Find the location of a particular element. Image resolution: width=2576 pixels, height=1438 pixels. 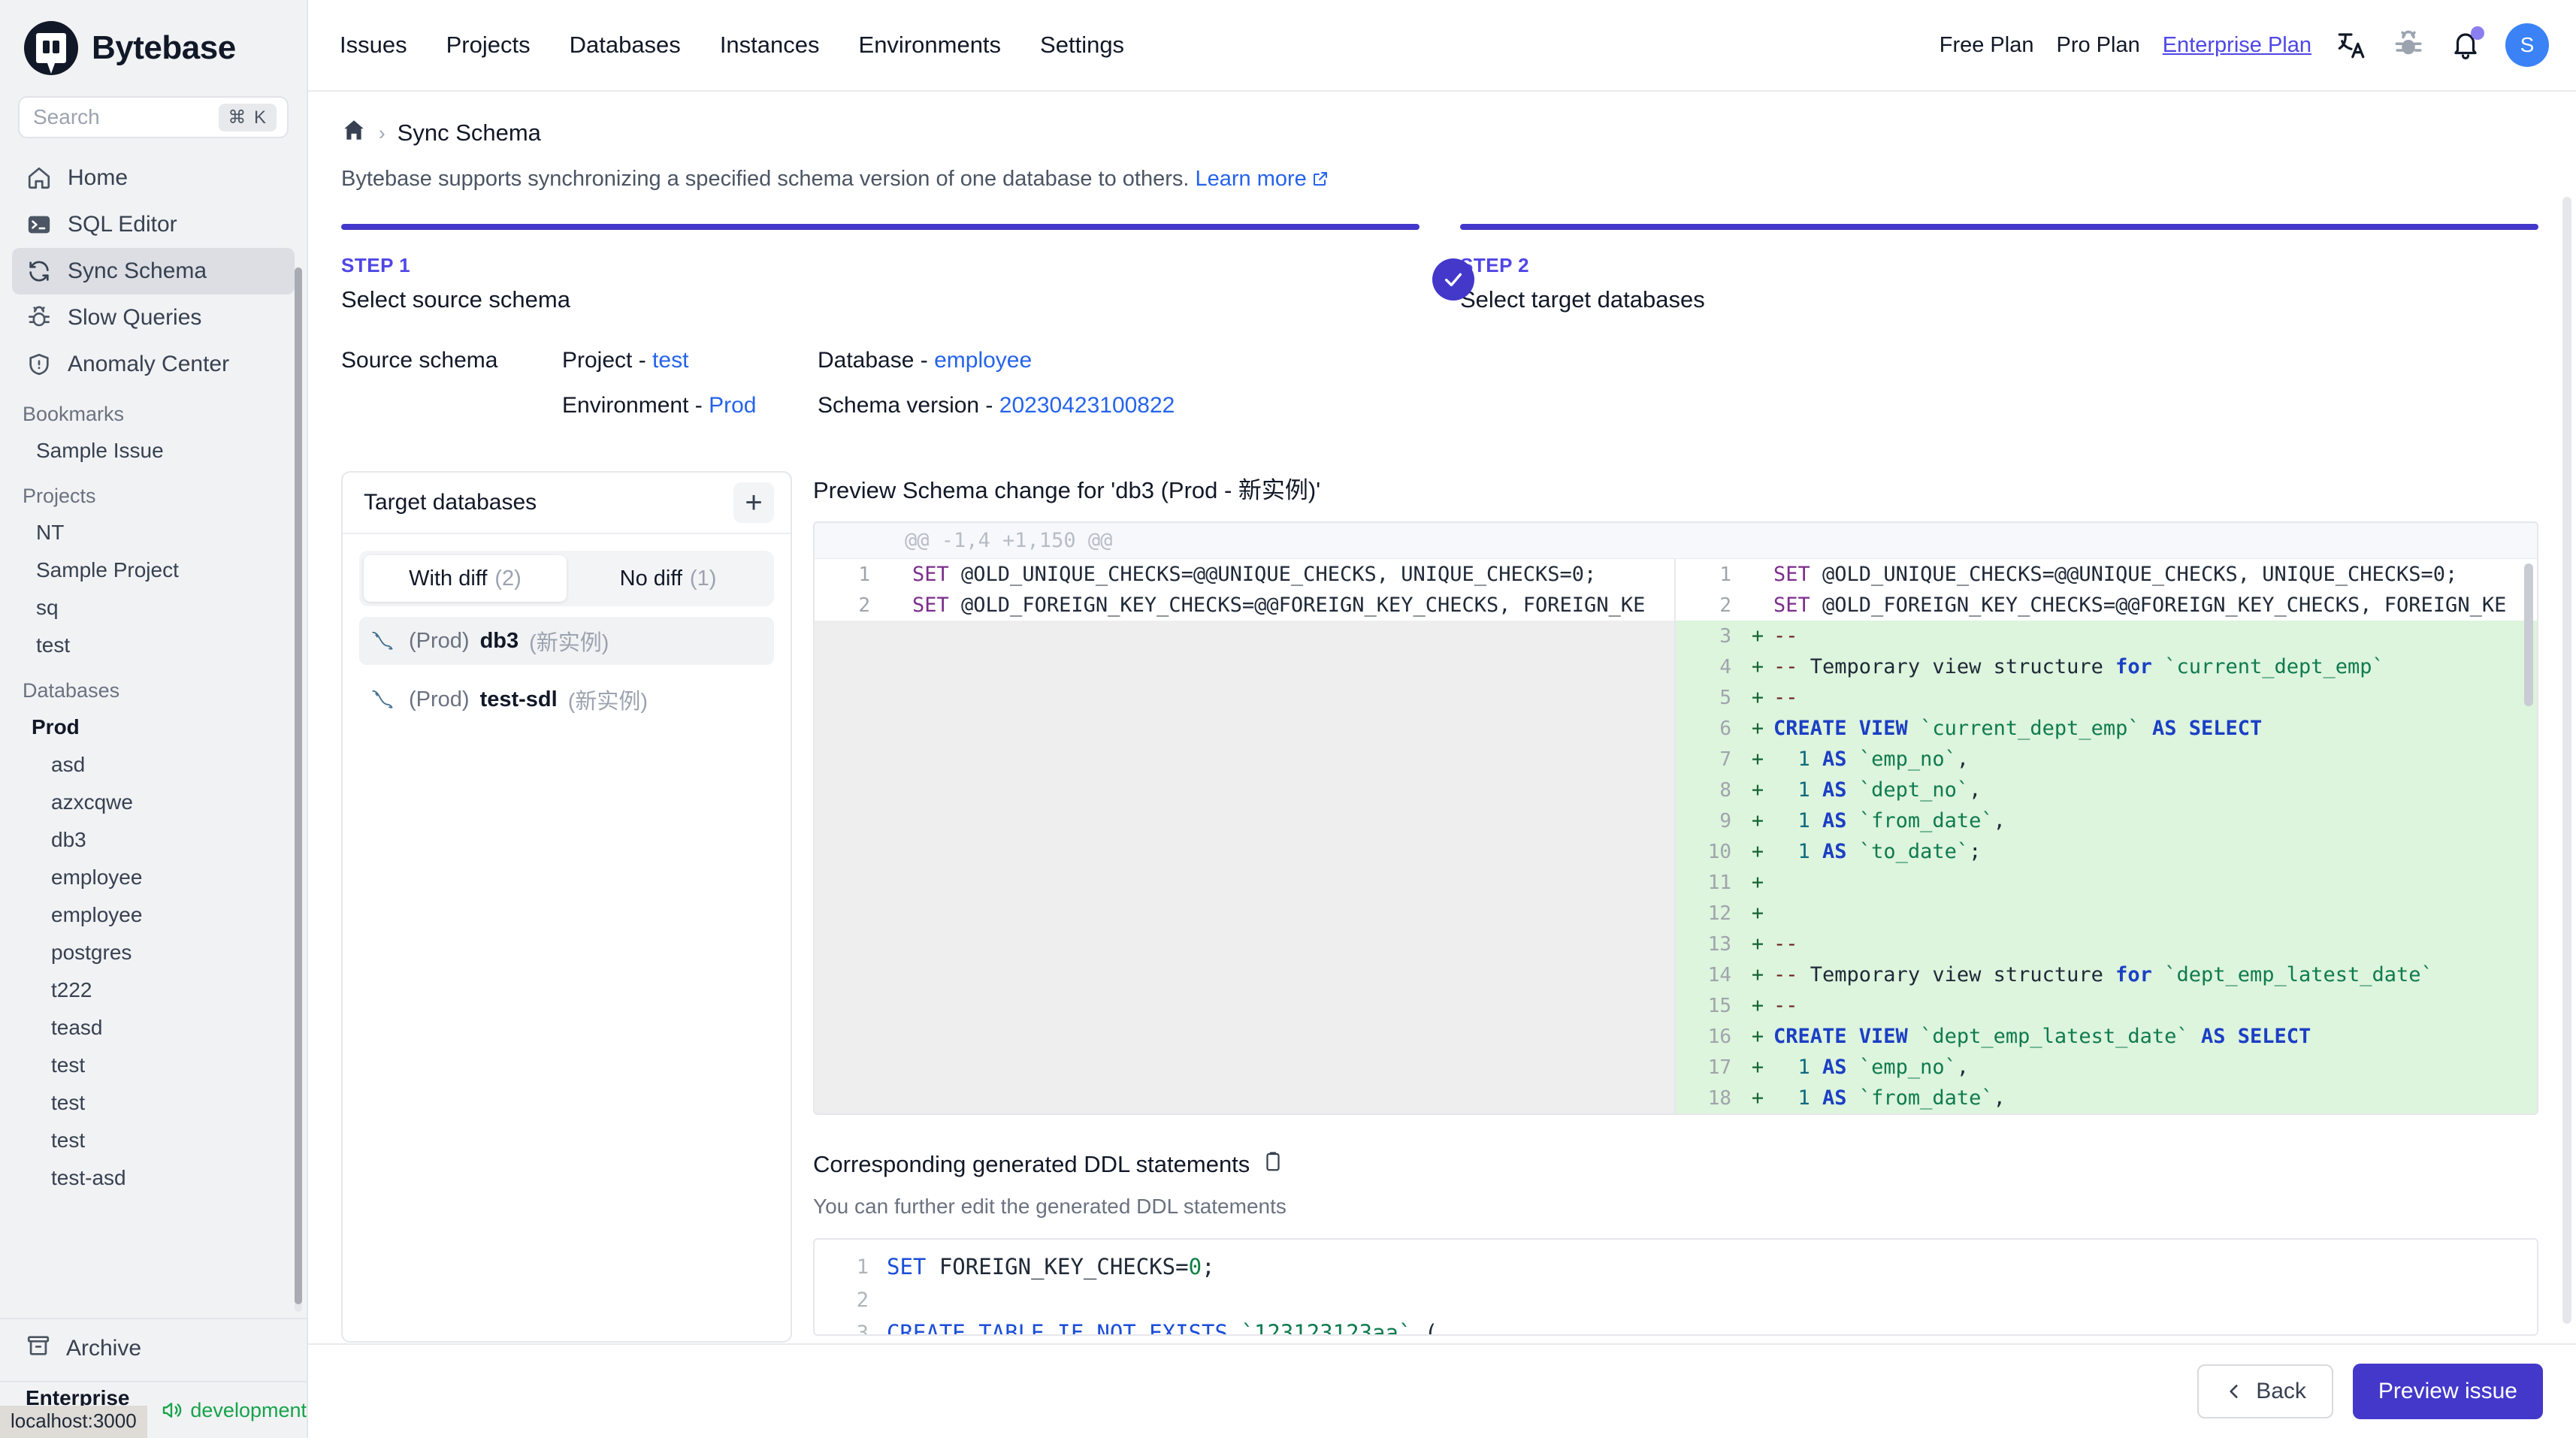

tab-databases: Databases is located at coordinates (626, 45).